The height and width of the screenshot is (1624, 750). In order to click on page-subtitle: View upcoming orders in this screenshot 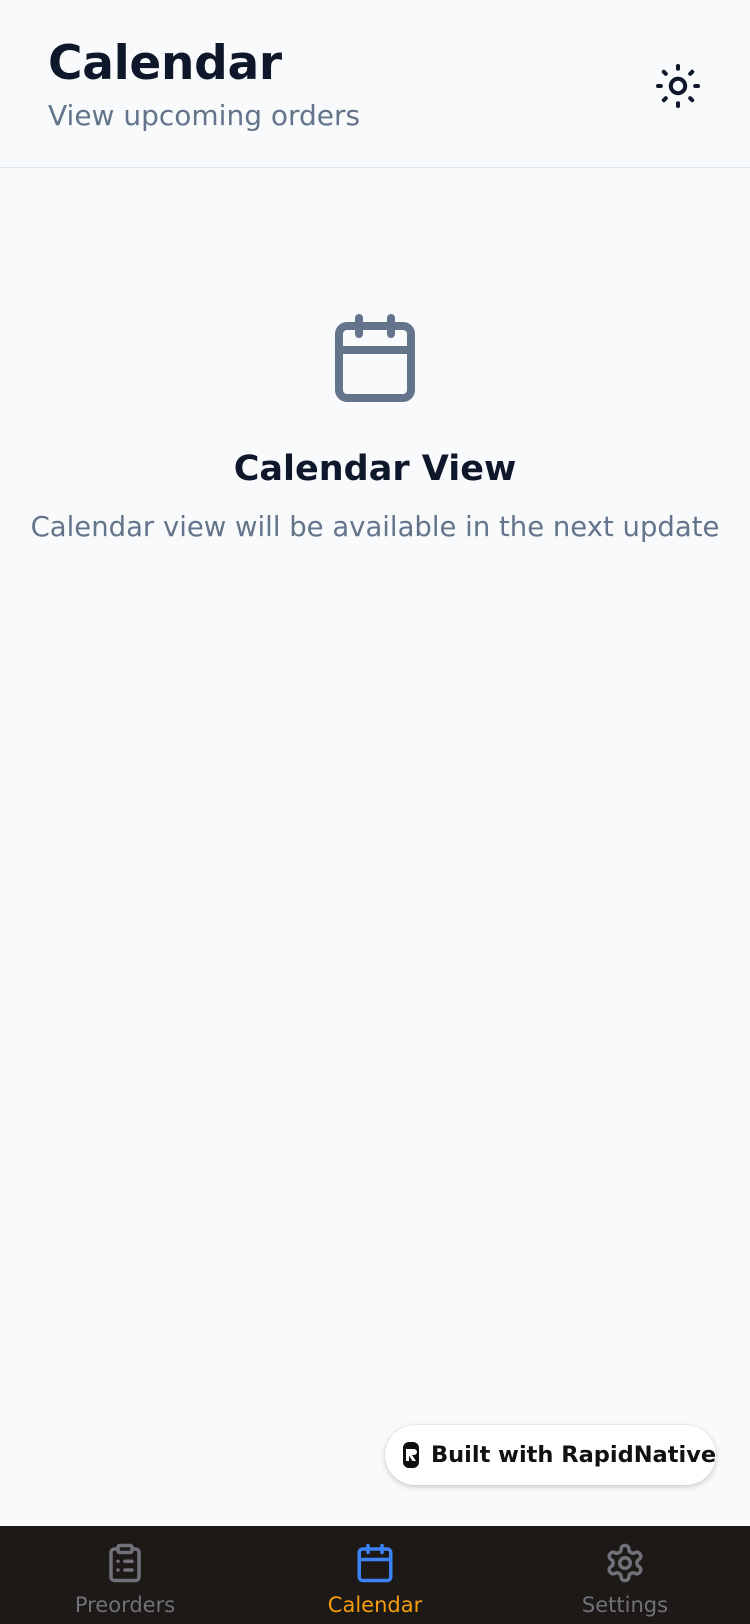, I will do `click(204, 115)`.